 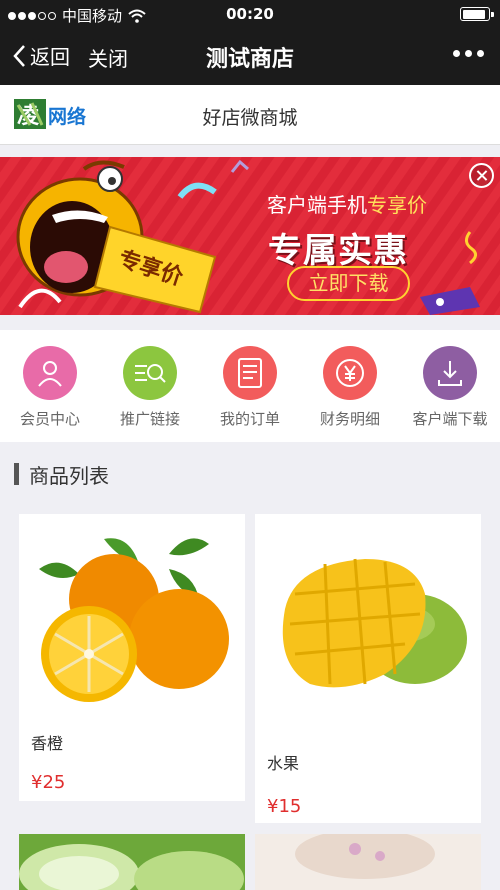 I want to click on back-label: 返回, so click(x=50, y=57).